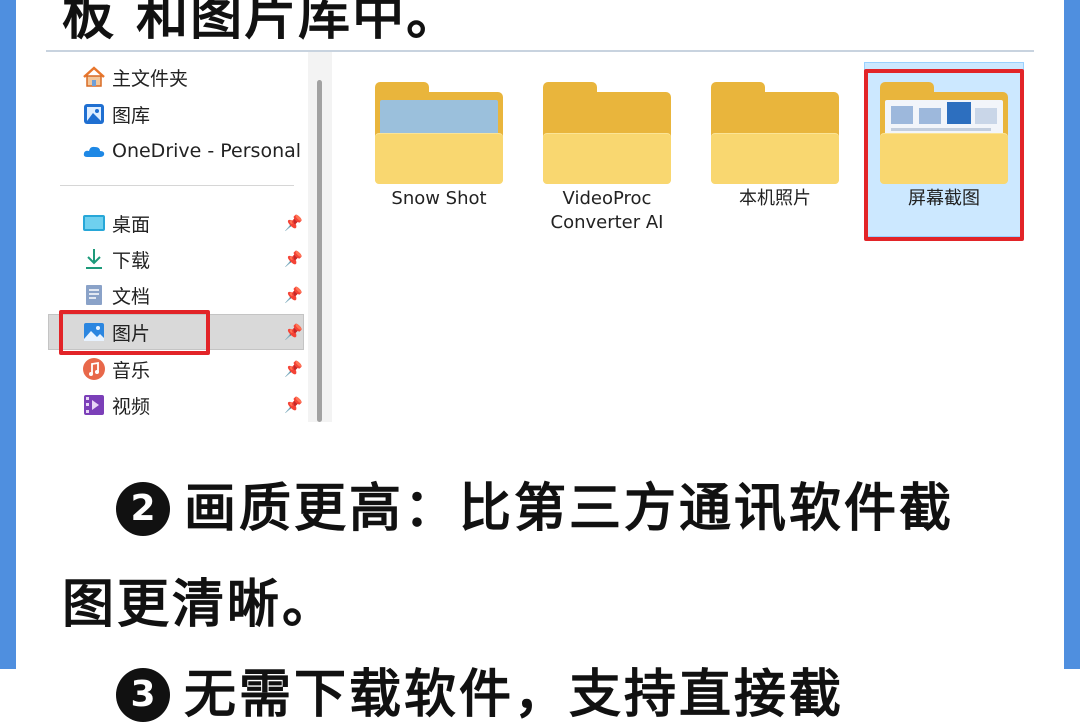 This screenshot has height=727, width=1080. What do you see at coordinates (94, 223) in the screenshot?
I see `desktop-icon` at bounding box center [94, 223].